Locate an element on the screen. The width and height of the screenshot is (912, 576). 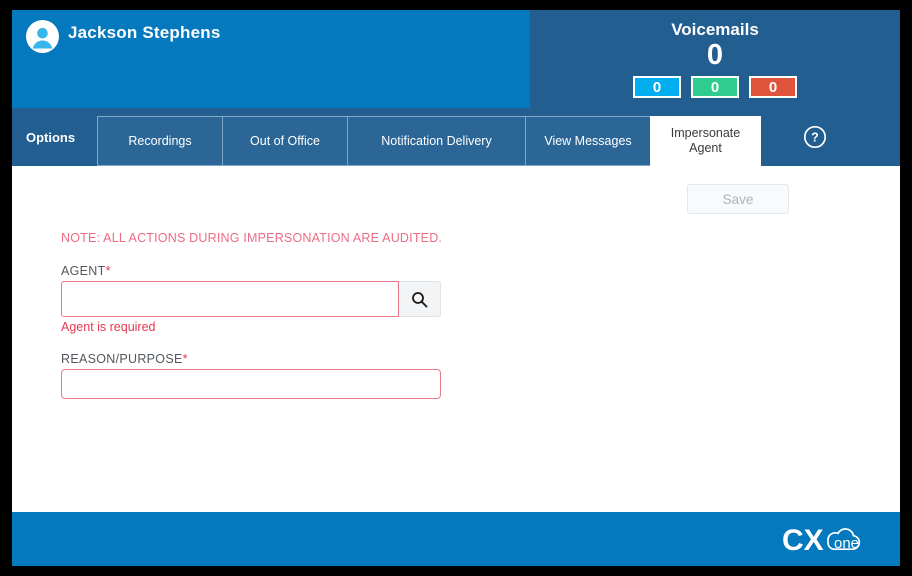
save-button-label: Save is located at coordinates (738, 199).